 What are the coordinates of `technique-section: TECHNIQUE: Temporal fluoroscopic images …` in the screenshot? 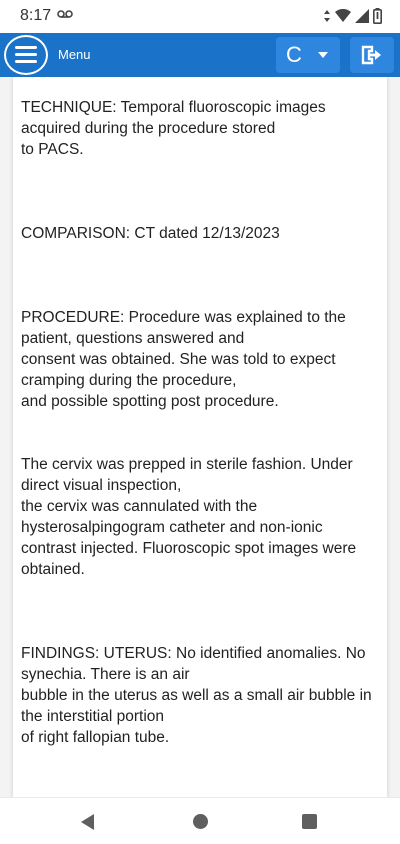 It's located at (173, 128).